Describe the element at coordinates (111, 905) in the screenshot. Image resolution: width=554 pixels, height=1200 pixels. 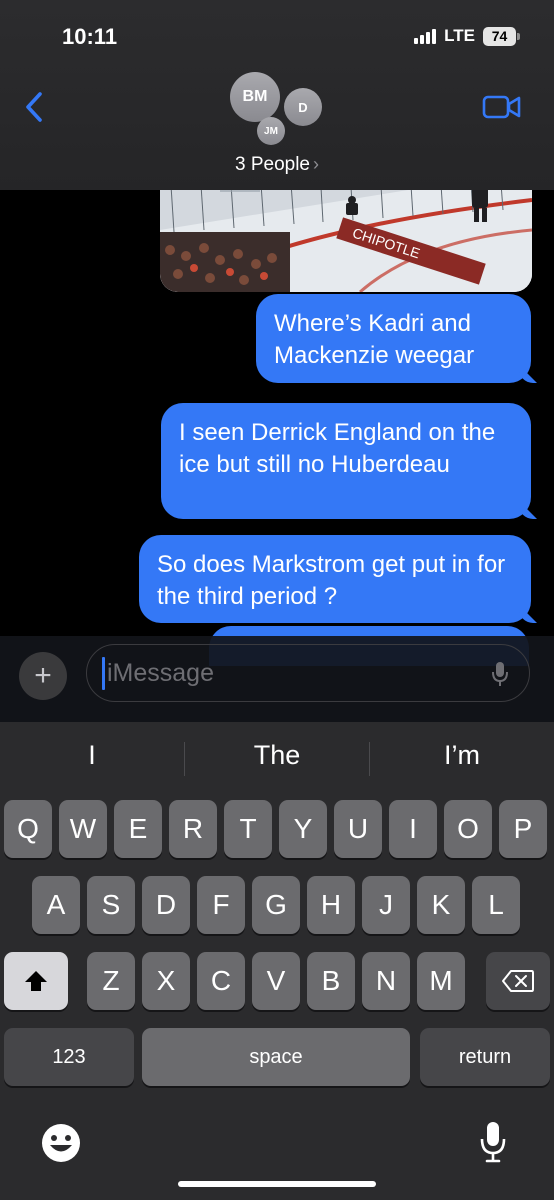
I see `key-s: S` at that location.